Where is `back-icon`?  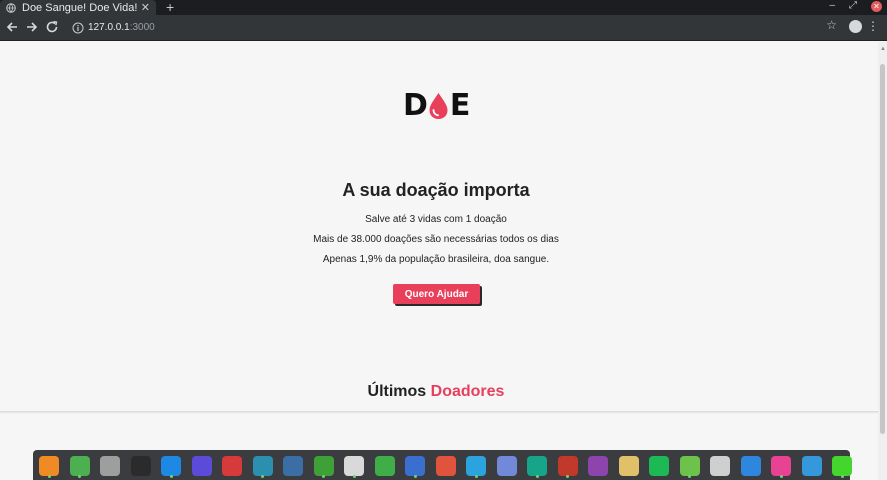 back-icon is located at coordinates (12, 27).